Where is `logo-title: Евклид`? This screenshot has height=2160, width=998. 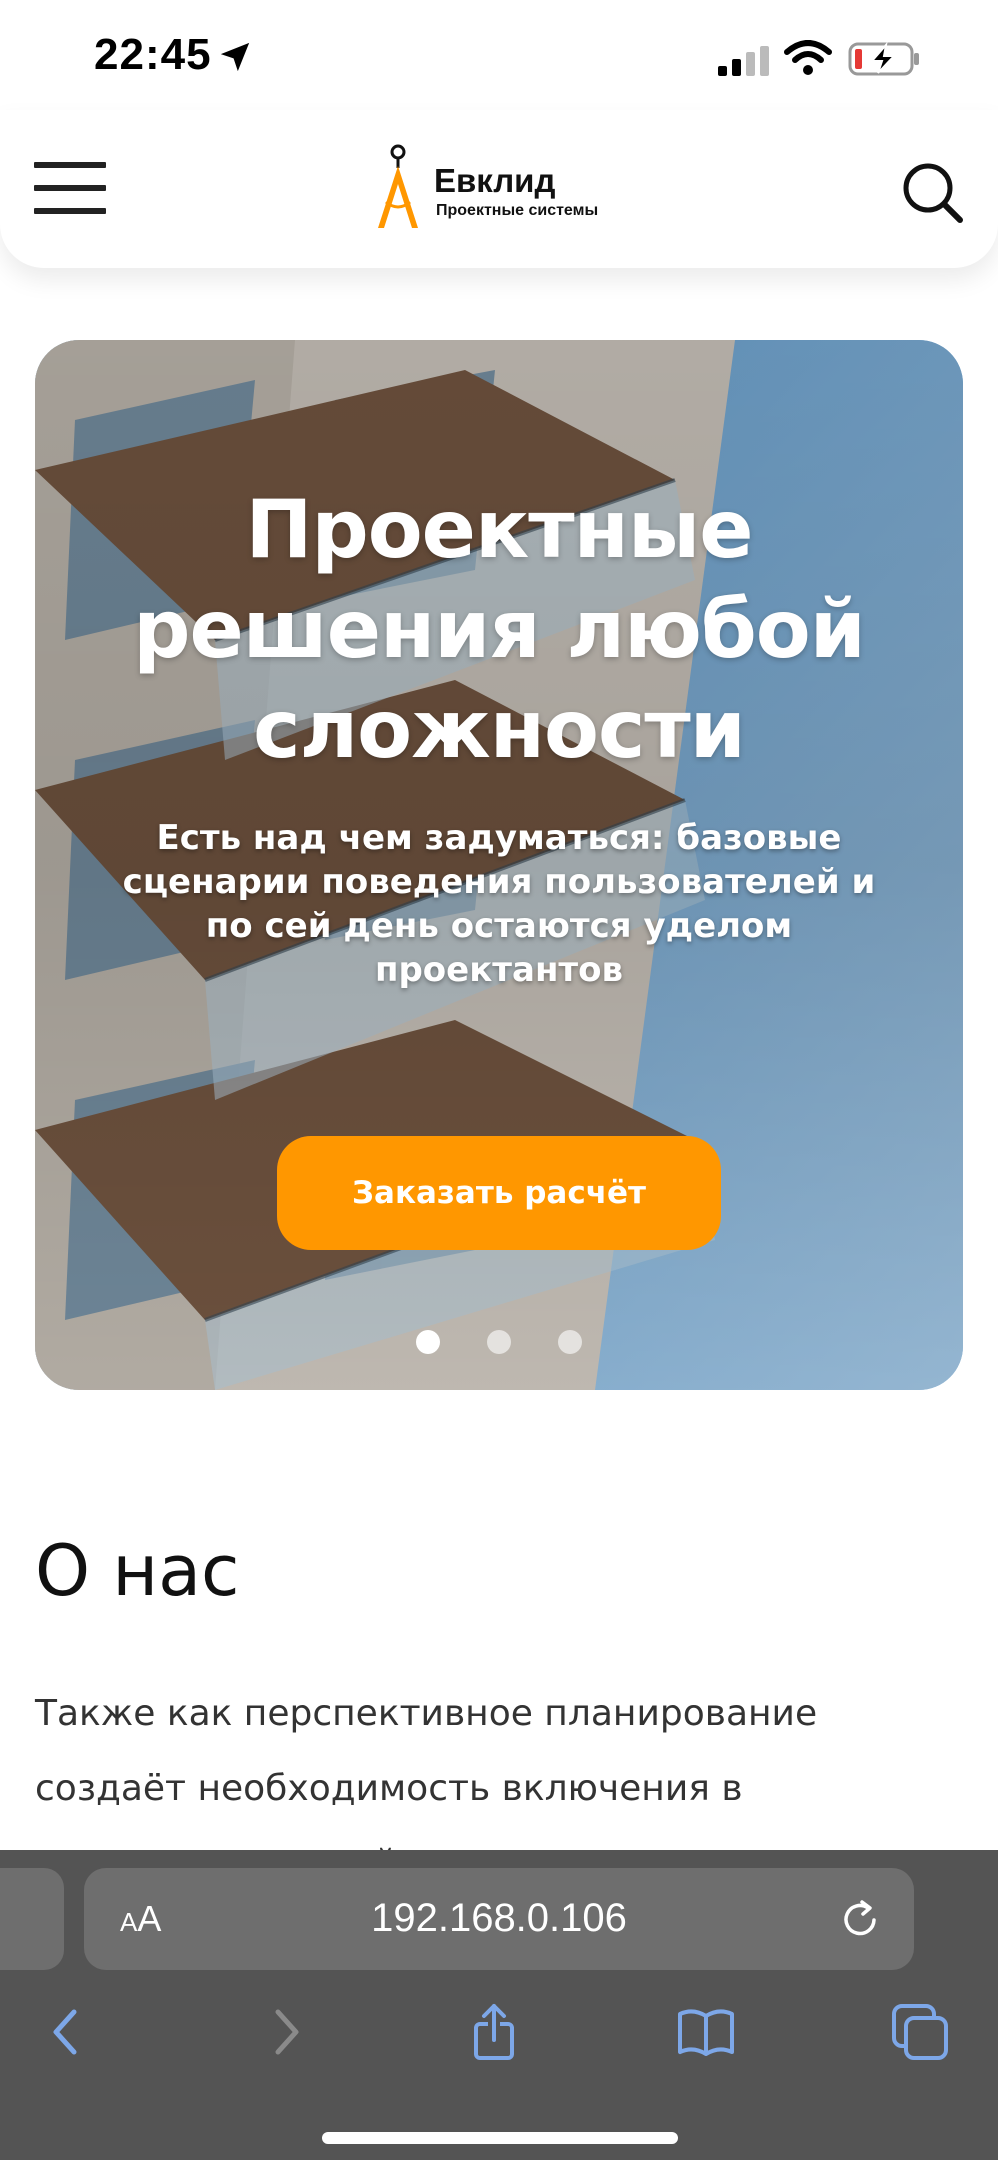 logo-title: Евклид is located at coordinates (495, 180).